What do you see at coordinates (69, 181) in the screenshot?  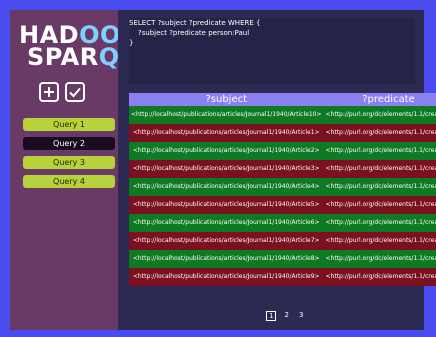 I see `query-button-4: Query 4` at bounding box center [69, 181].